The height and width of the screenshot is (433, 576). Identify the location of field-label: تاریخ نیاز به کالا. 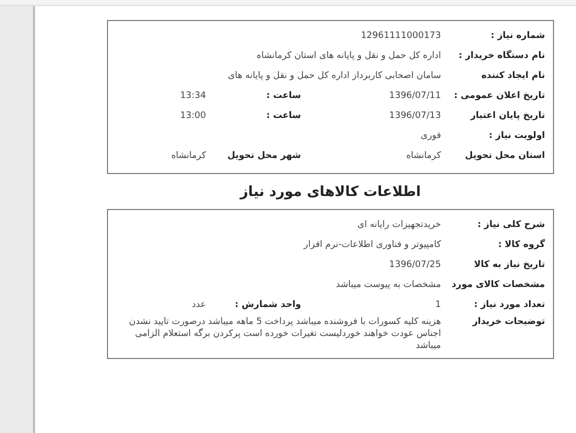
(509, 265).